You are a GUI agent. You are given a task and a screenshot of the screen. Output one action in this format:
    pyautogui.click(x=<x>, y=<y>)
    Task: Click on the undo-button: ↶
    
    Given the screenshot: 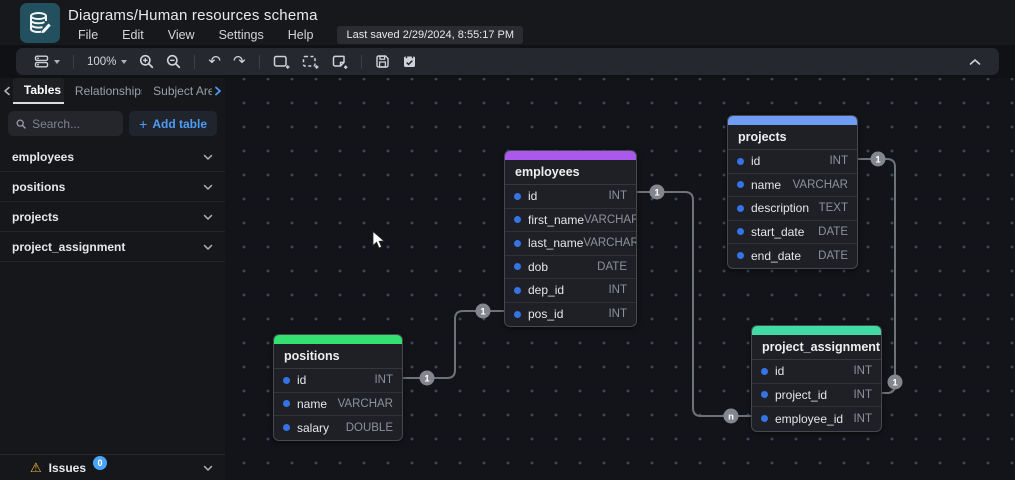 What is the action you would take?
    pyautogui.click(x=214, y=61)
    